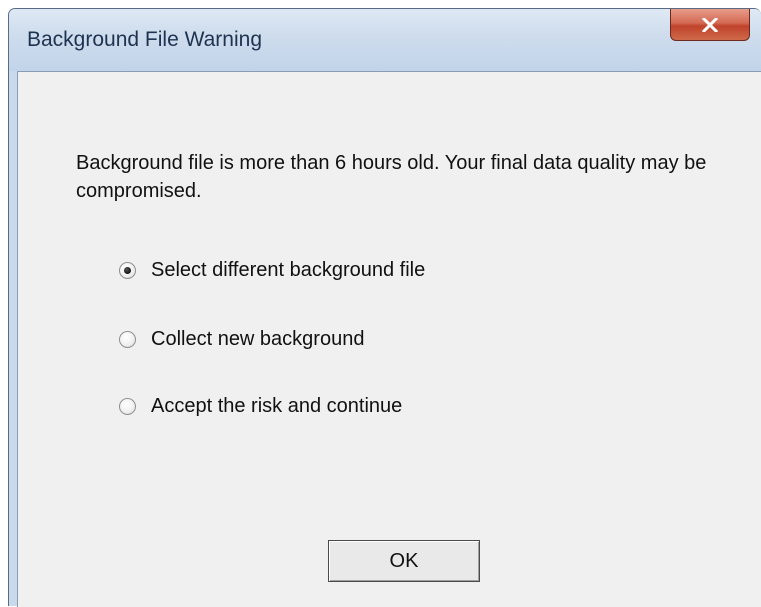 The image size is (761, 607). Describe the element at coordinates (144, 39) in the screenshot. I see `window-title: Background File Warning` at that location.